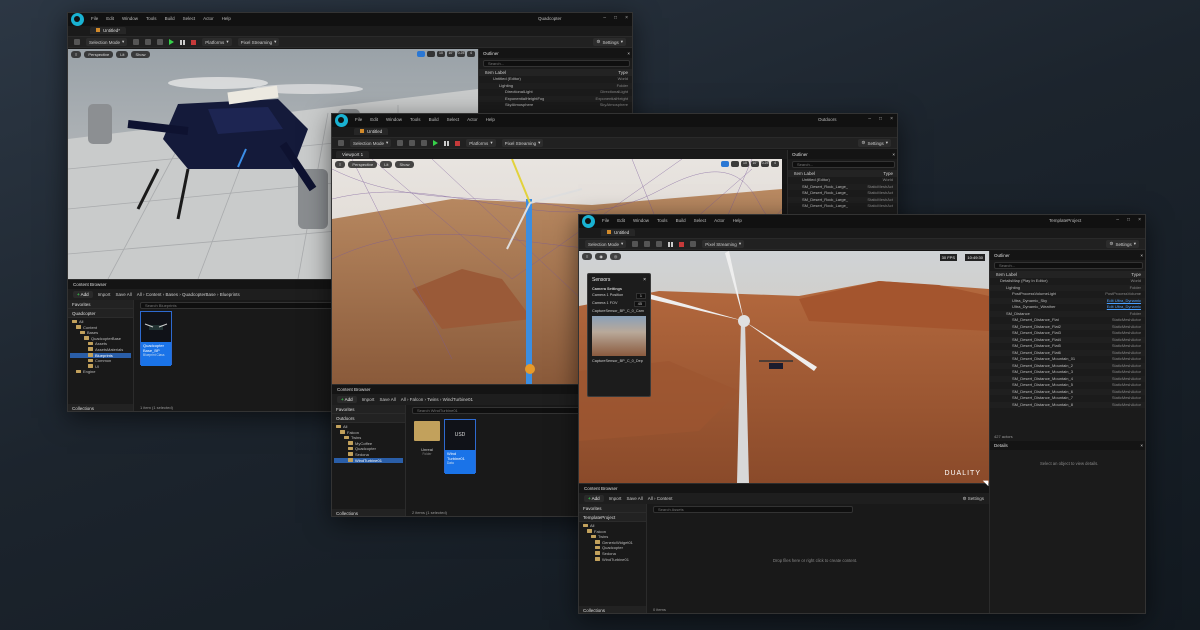  Describe the element at coordinates (171, 294) in the screenshot. I see `breadcrumb-item: Bases` at that location.